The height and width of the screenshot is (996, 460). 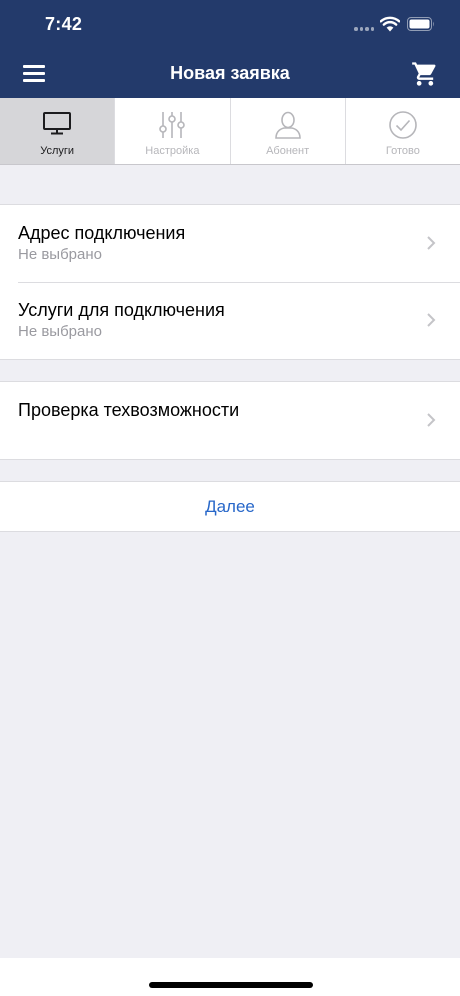 What do you see at coordinates (402, 151) in the screenshot?
I see `tab-label: Готово` at bounding box center [402, 151].